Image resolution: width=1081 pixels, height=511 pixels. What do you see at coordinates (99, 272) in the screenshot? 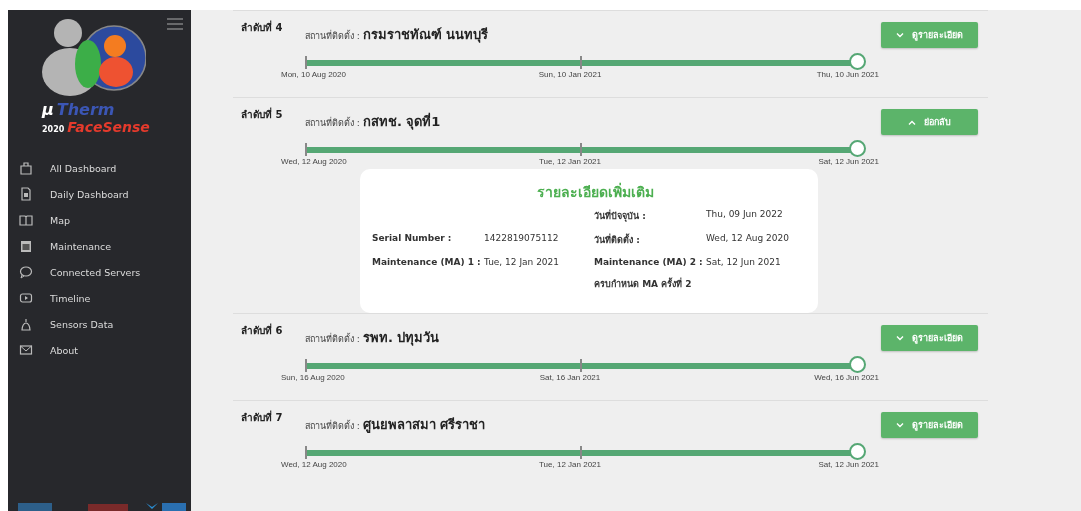
I see `nav-item: Connected Servers` at bounding box center [99, 272].